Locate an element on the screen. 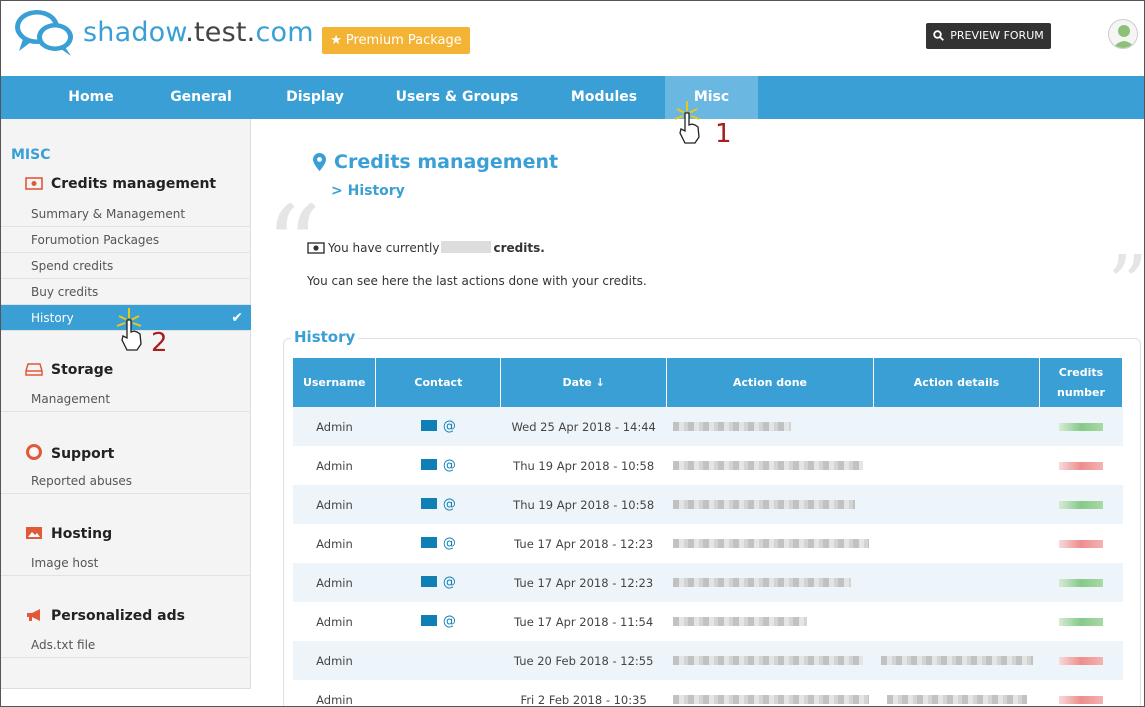  lifebuoy-icon is located at coordinates (34, 452).